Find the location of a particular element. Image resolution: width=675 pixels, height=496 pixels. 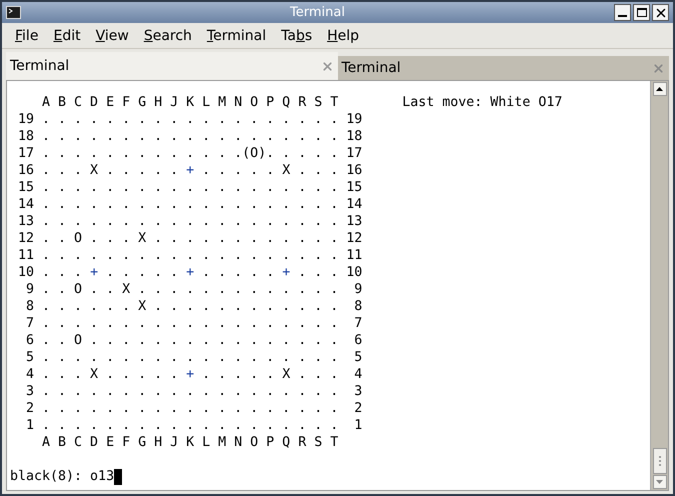

down-arrow-icon is located at coordinates (659, 482).